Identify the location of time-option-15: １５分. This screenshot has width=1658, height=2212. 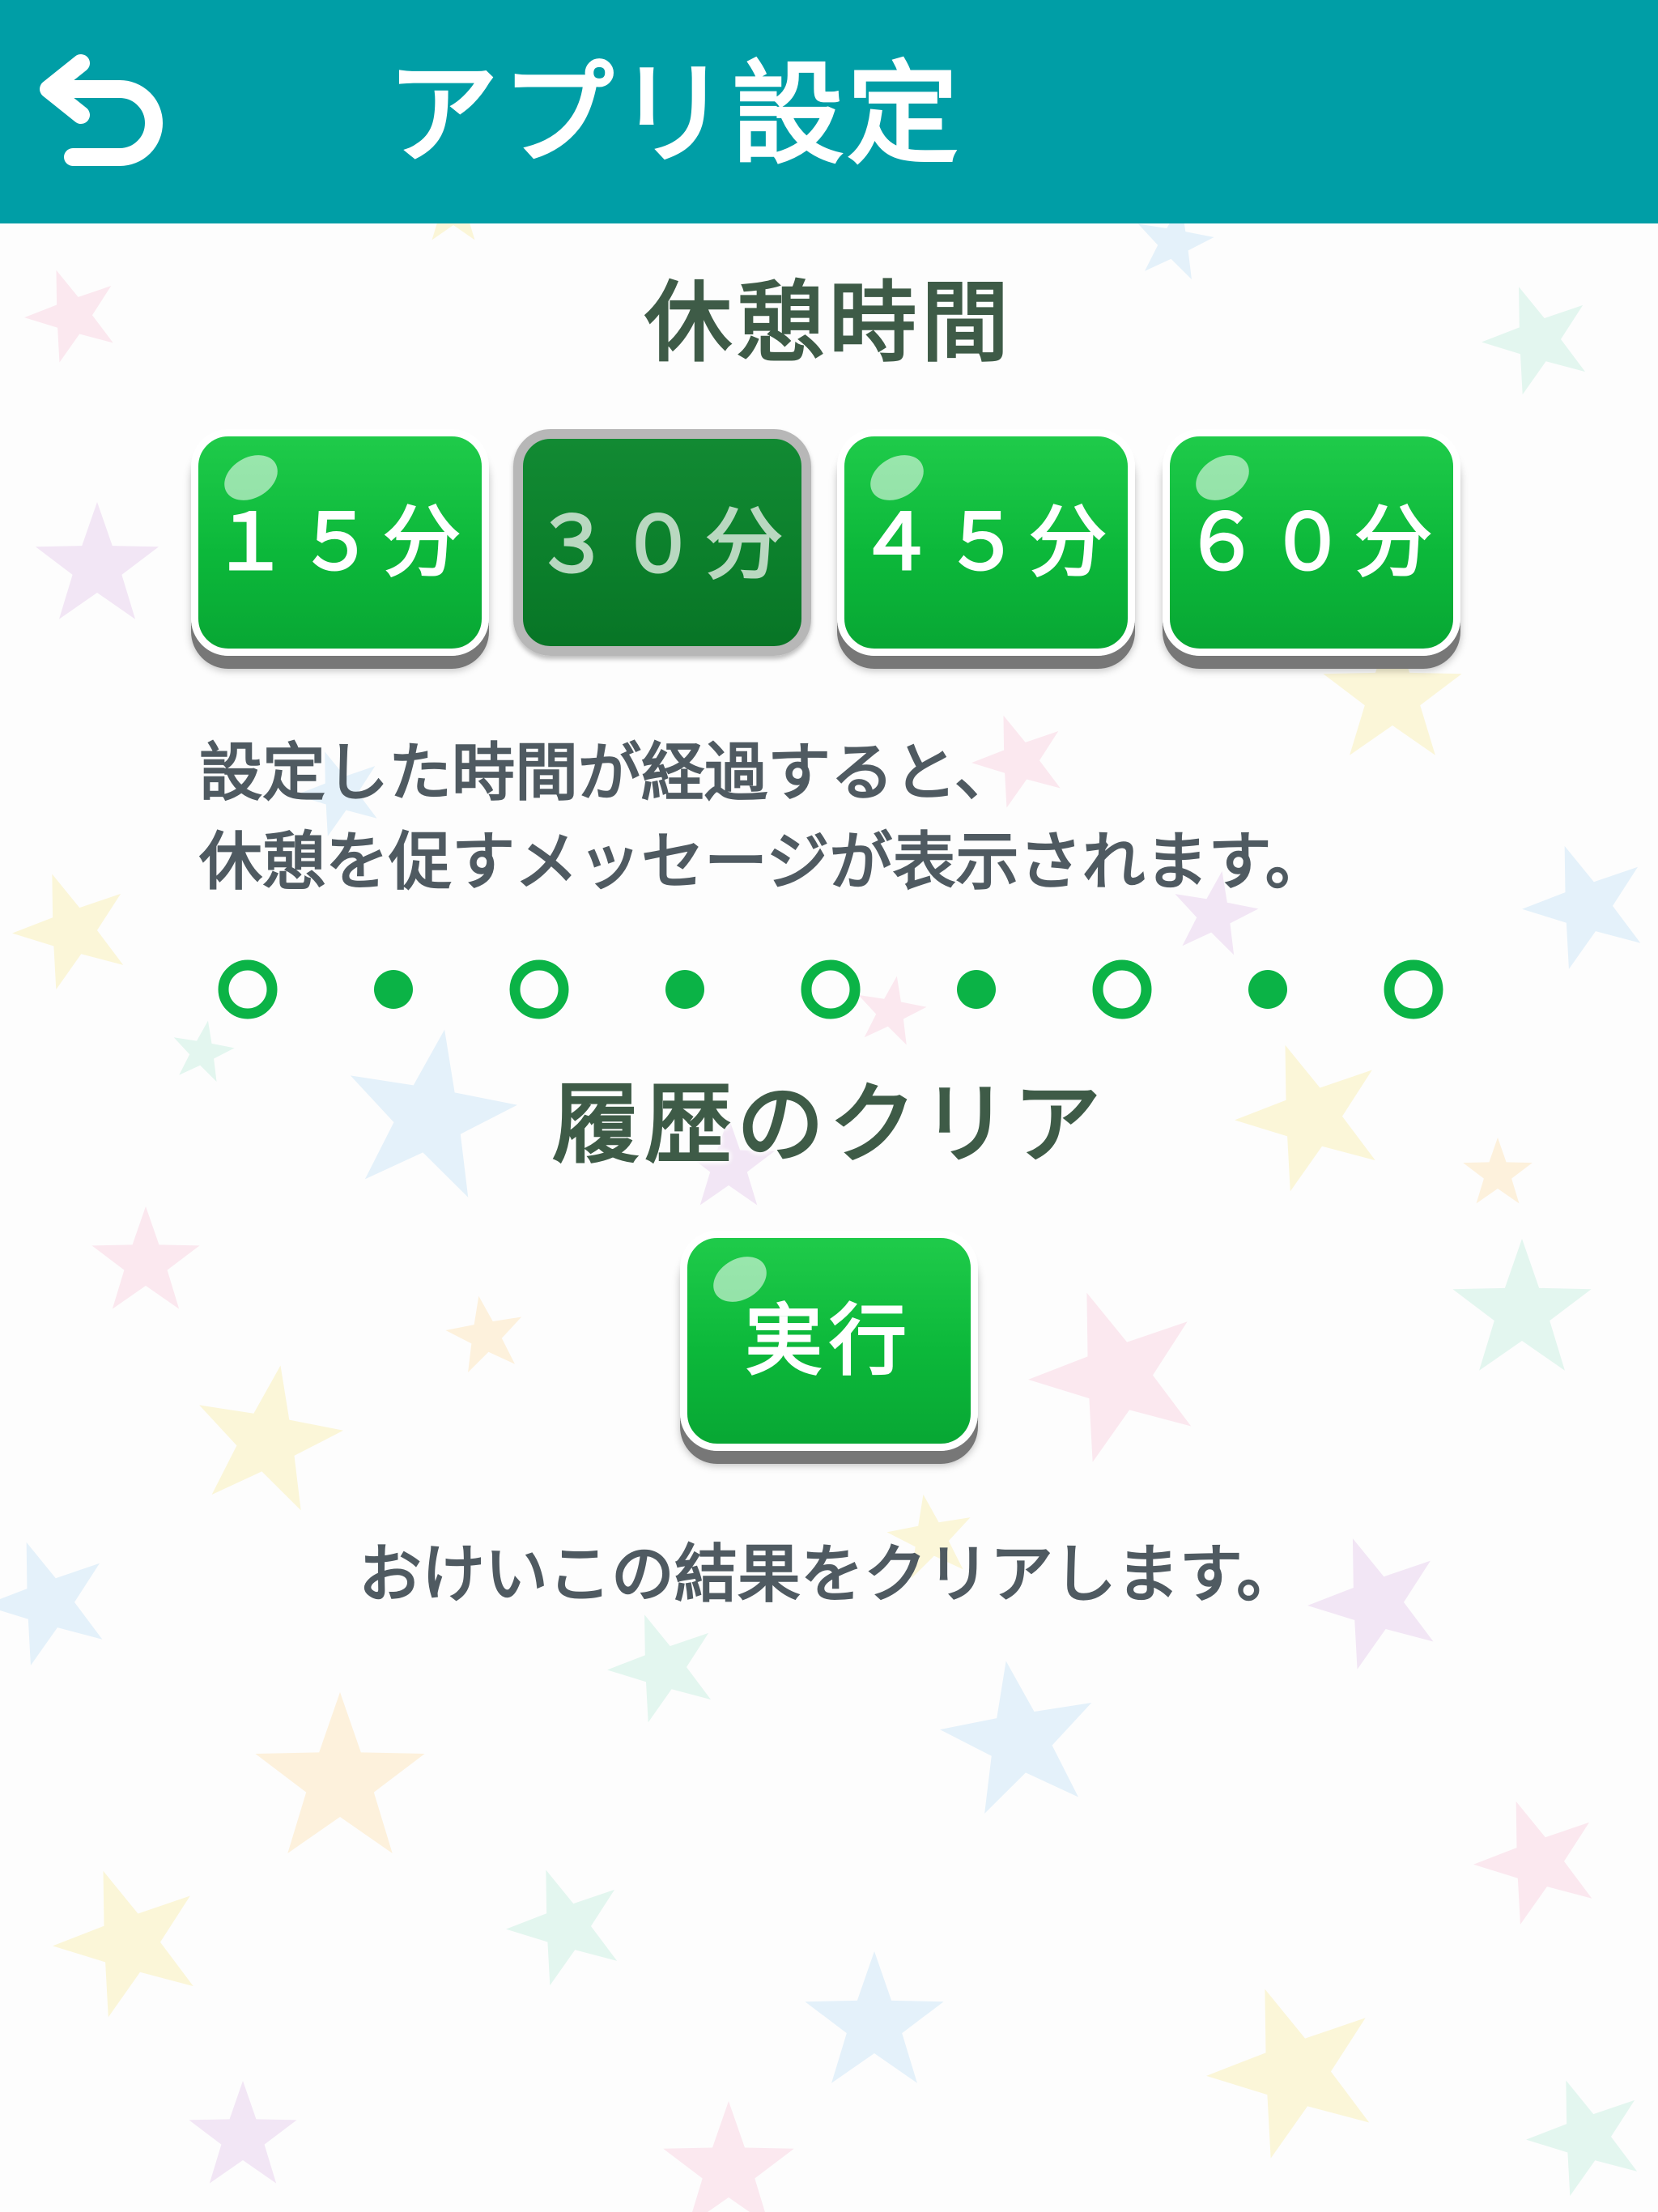
(340, 543).